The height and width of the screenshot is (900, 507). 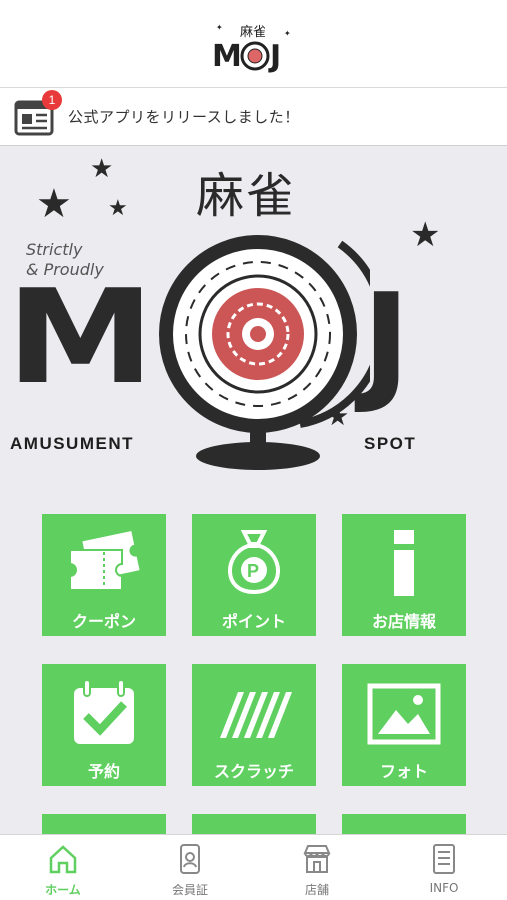 I want to click on app-header: 麻雀 M J ✦ ✦, so click(x=253, y=44).